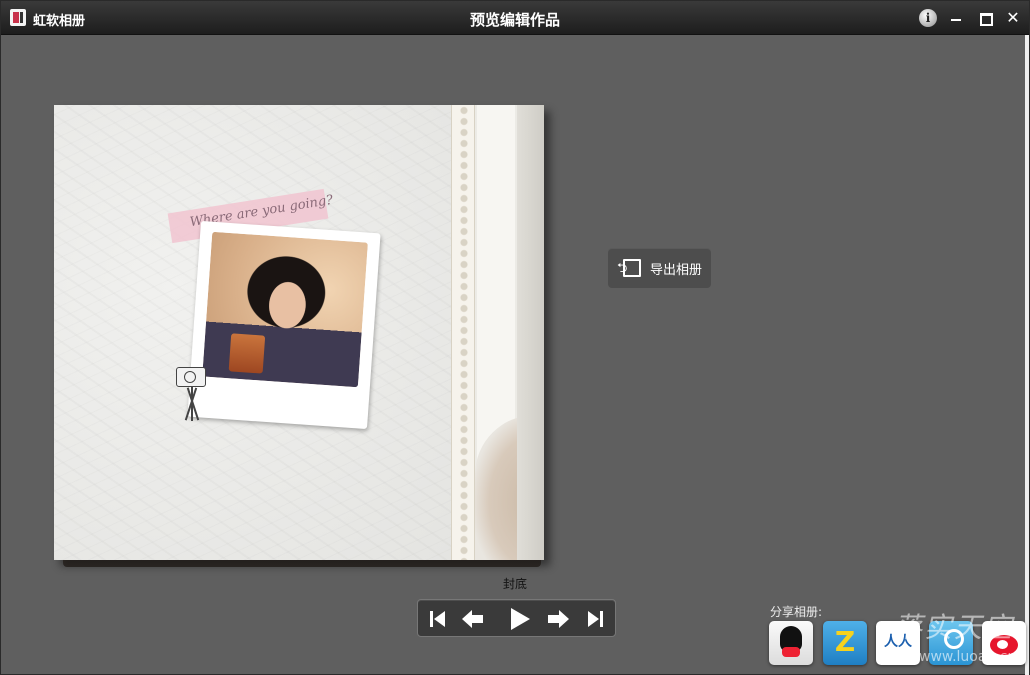  What do you see at coordinates (845, 643) in the screenshot?
I see `share-qzone-icon` at bounding box center [845, 643].